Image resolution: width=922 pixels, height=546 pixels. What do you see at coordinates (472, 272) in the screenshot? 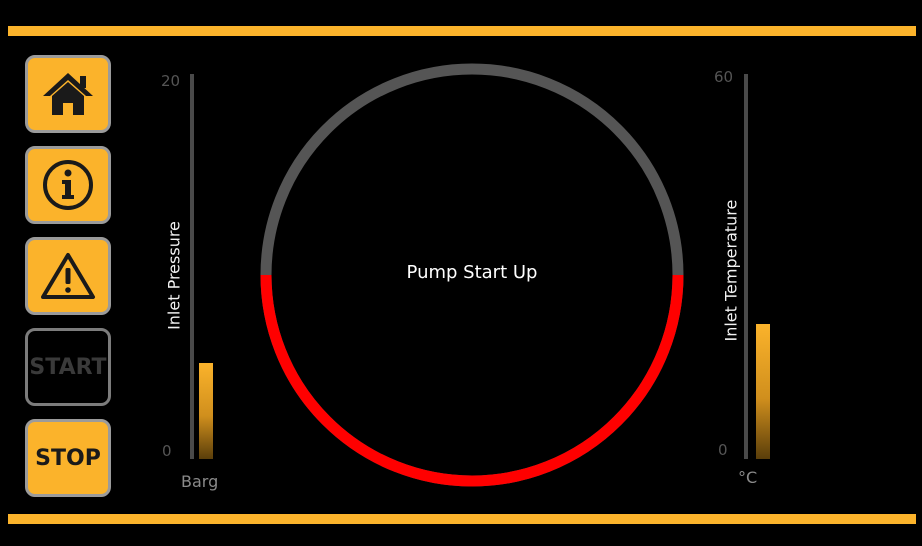
I see `pump-status-text: Pump Start Up` at bounding box center [472, 272].